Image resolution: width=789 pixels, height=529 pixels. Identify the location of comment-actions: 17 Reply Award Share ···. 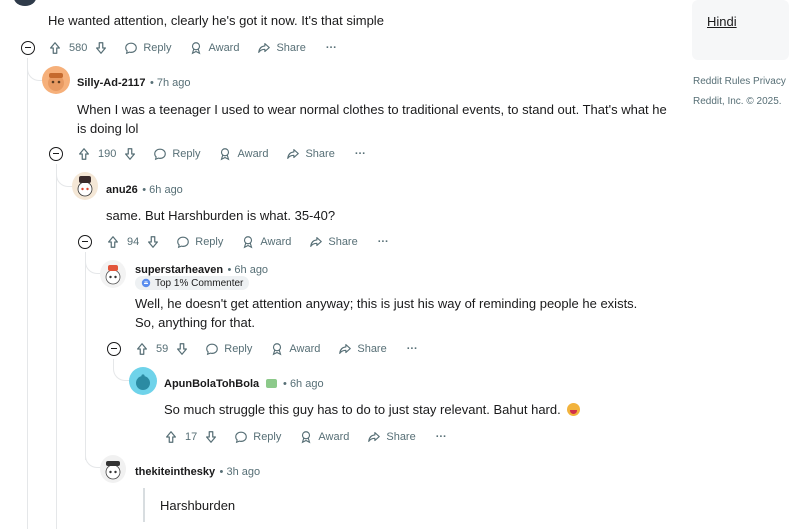
(305, 437).